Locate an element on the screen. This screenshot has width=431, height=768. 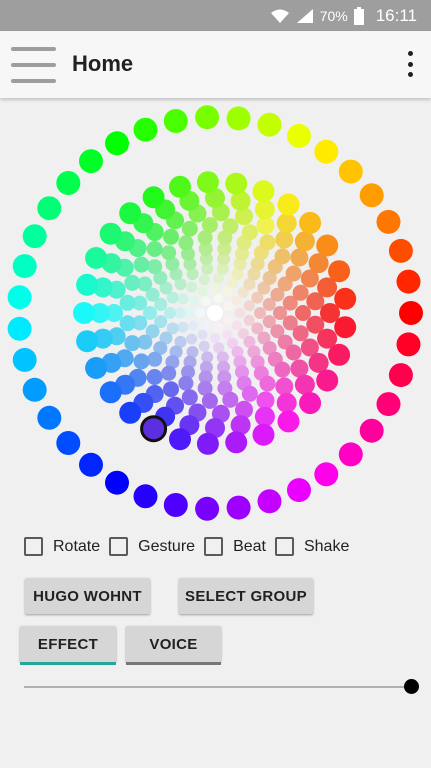
brightness-slider is located at coordinates (221, 687).